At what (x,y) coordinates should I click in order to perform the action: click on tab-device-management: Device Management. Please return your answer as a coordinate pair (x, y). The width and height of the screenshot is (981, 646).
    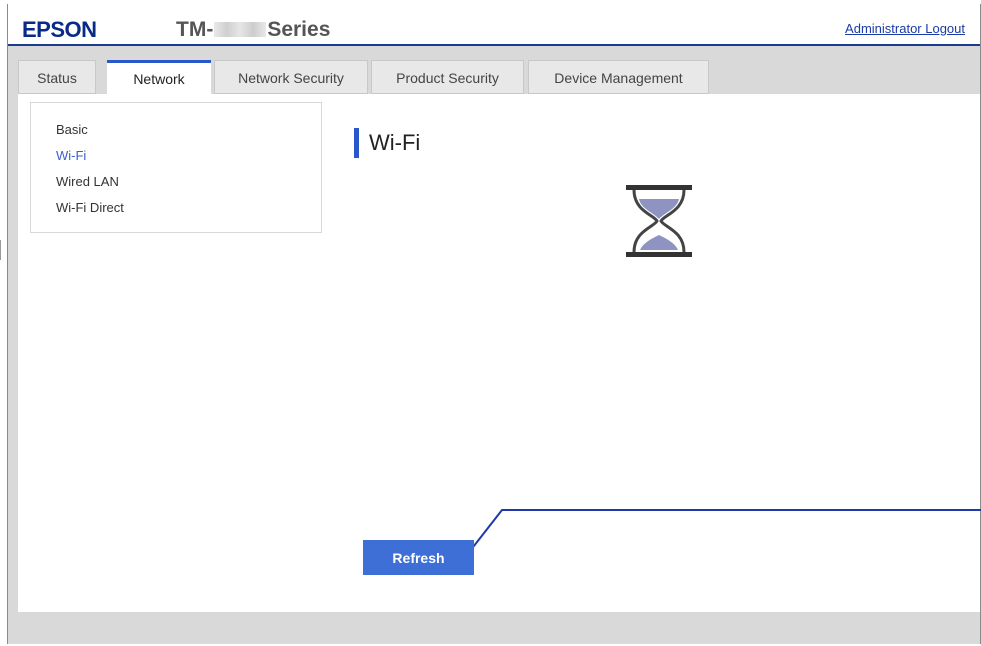
    Looking at the image, I should click on (618, 77).